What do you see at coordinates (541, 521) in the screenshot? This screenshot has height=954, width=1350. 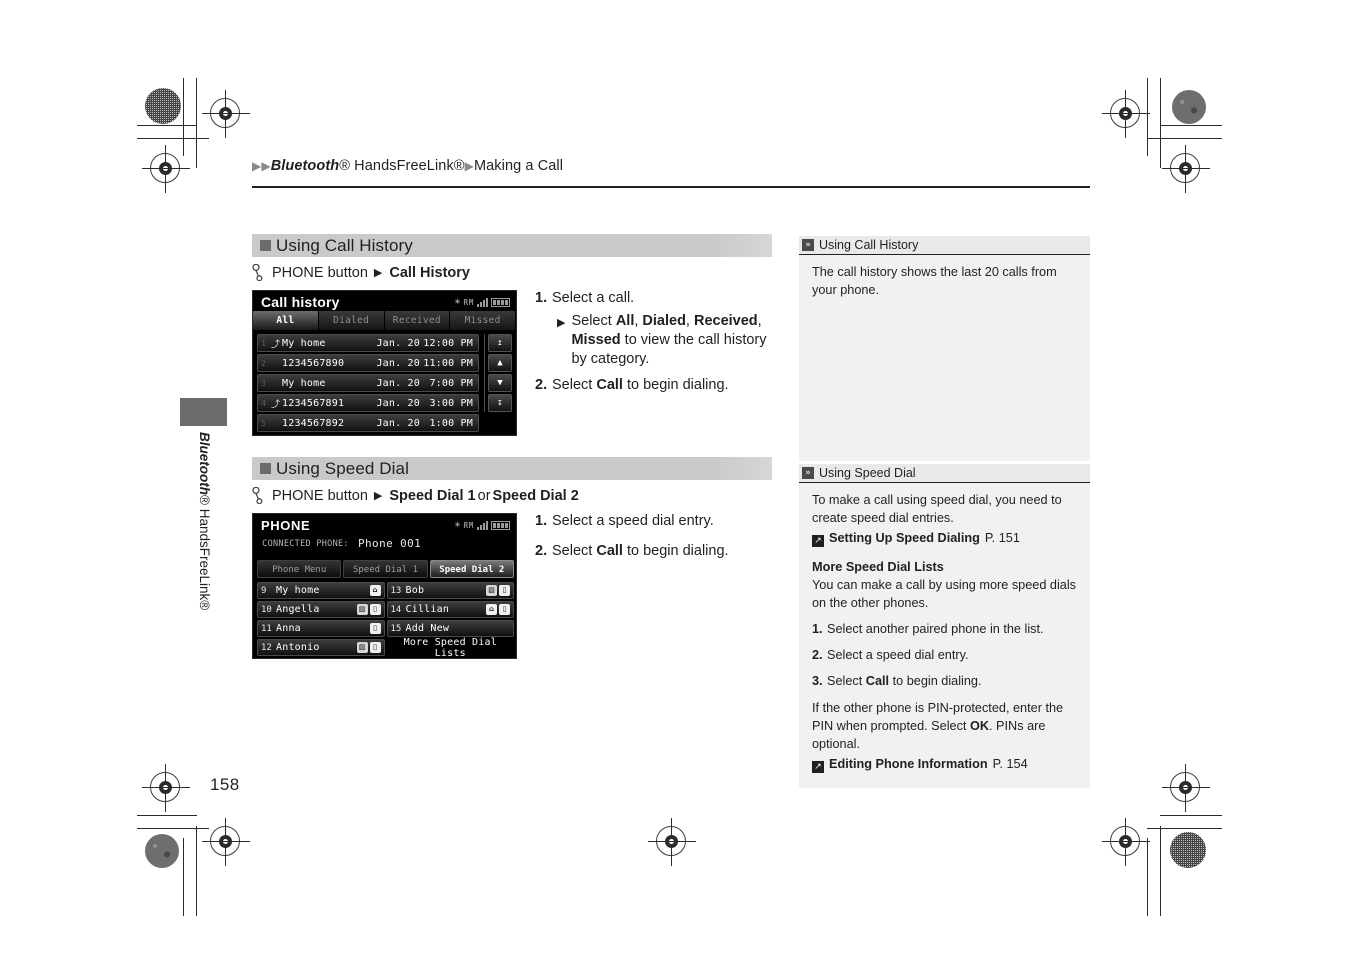 I see `step-number: 1.` at bounding box center [541, 521].